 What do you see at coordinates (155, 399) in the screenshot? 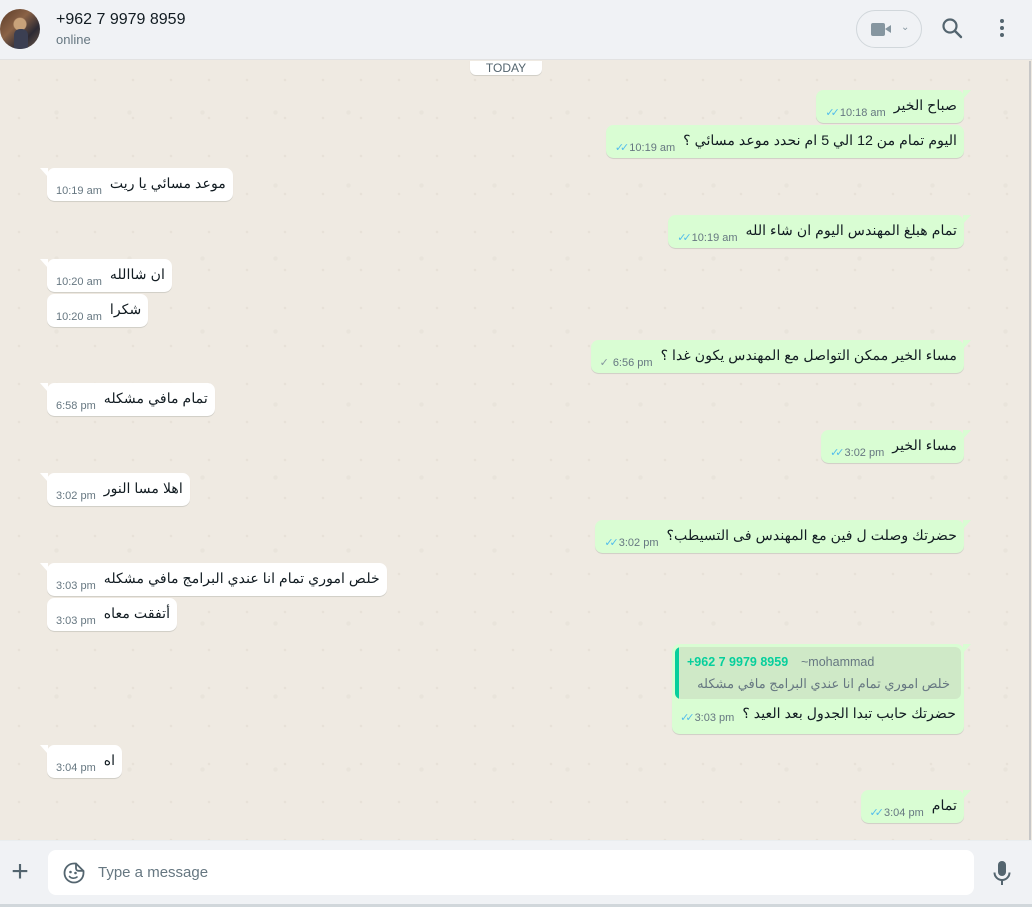
I see `message-text: تمام مافي مشكله` at bounding box center [155, 399].